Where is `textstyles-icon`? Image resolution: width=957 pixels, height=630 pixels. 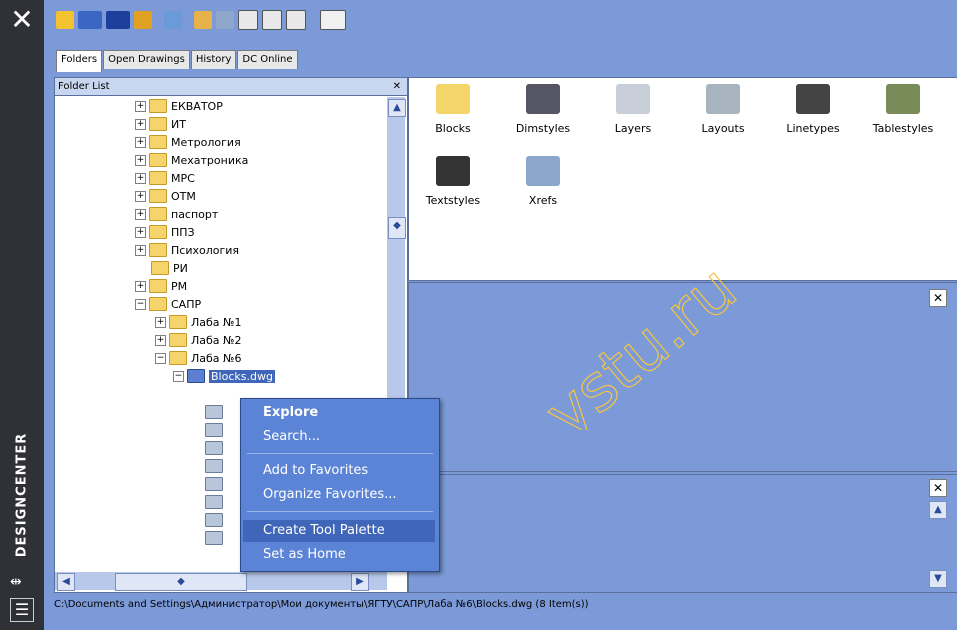
textstyles-icon is located at coordinates (453, 171).